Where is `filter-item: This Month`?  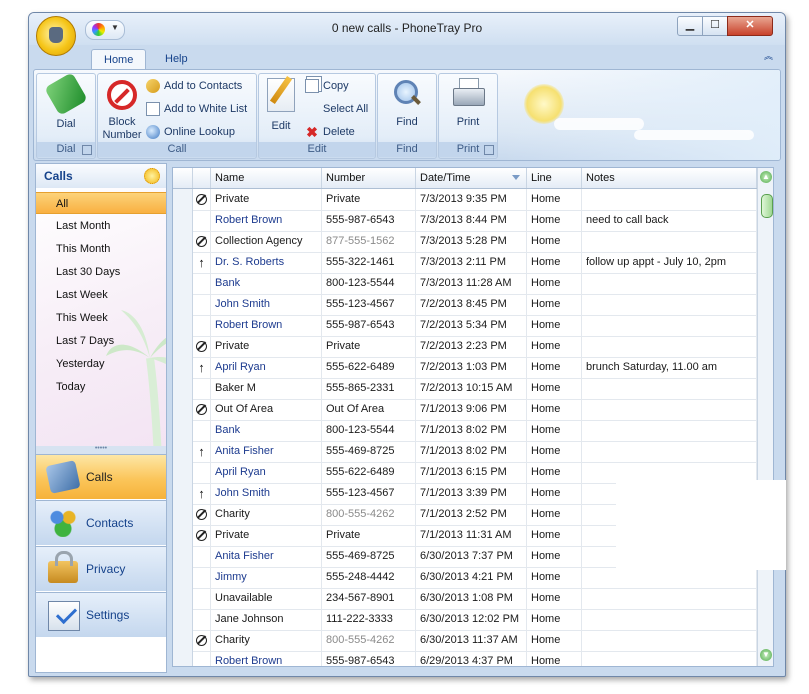
filter-item: This Month is located at coordinates (101, 249).